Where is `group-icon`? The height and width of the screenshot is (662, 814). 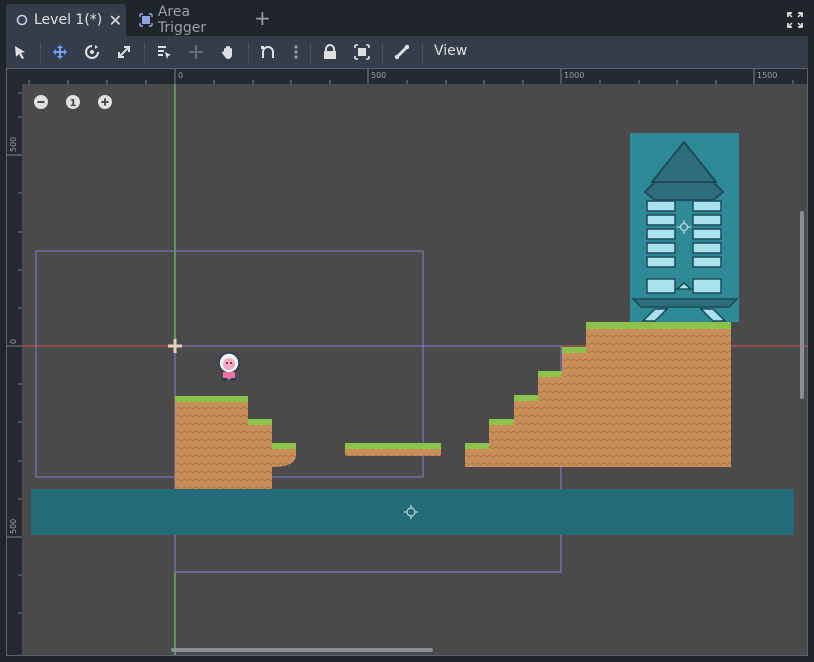
group-icon is located at coordinates (362, 52).